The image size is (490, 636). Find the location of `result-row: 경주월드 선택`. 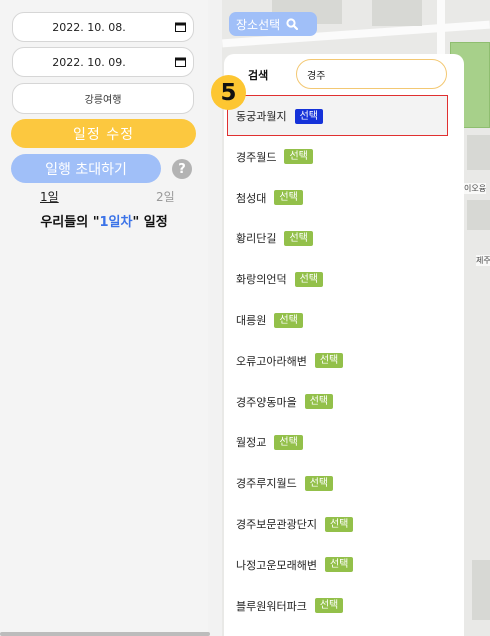

result-row: 경주월드 선택 is located at coordinates (274, 157).